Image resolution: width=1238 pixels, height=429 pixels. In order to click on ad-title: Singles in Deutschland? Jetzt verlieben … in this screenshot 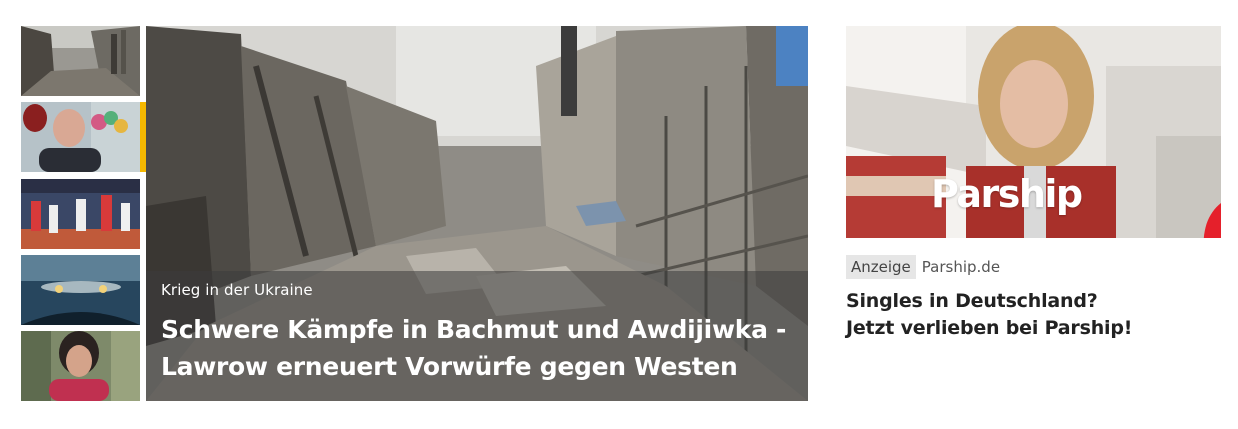, I will do `click(1033, 315)`.